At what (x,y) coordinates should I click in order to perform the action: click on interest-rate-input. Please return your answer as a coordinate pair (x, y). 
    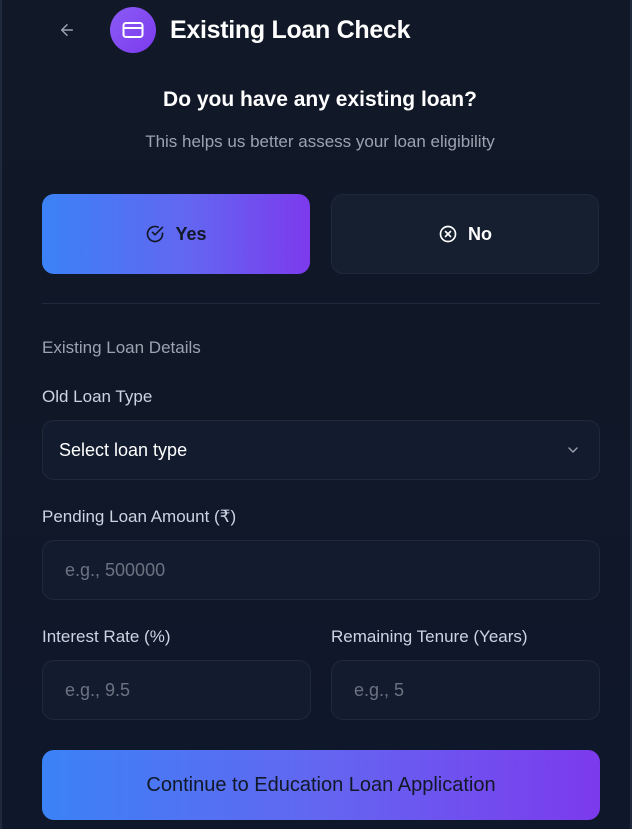
    Looking at the image, I should click on (186, 690).